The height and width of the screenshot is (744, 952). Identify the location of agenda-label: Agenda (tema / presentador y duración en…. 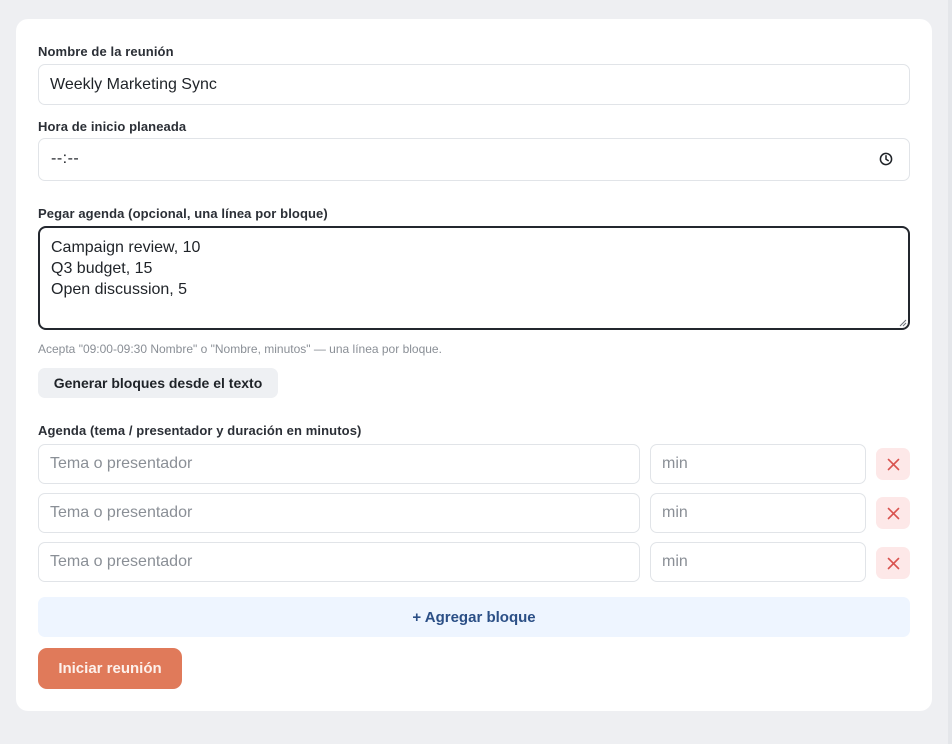
(200, 430).